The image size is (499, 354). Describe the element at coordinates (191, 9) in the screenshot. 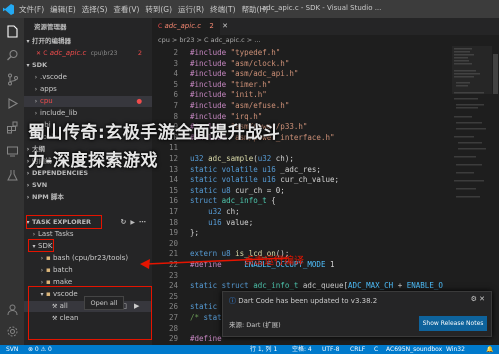

I see `menu-run: 运行(R)` at that location.